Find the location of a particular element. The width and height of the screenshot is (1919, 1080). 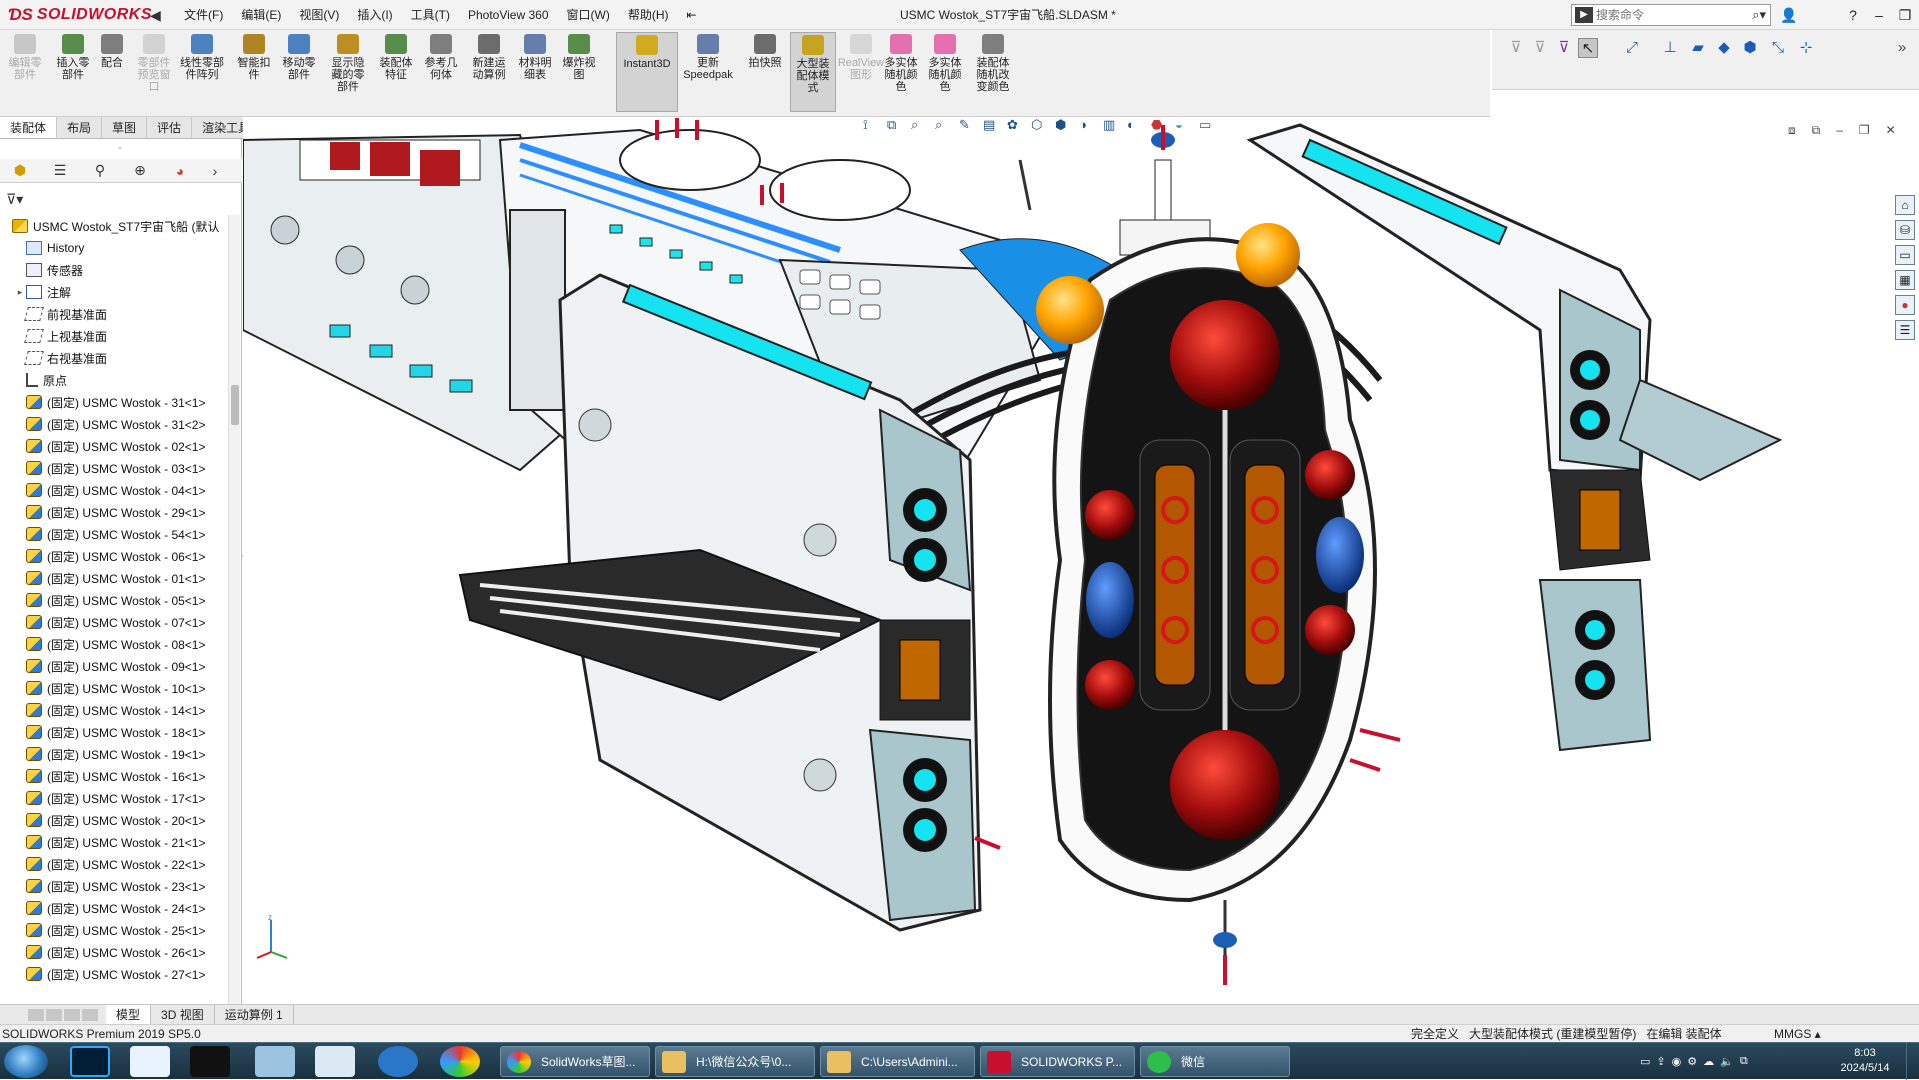

bottom-tab-0: 模型 is located at coordinates (129, 1014).